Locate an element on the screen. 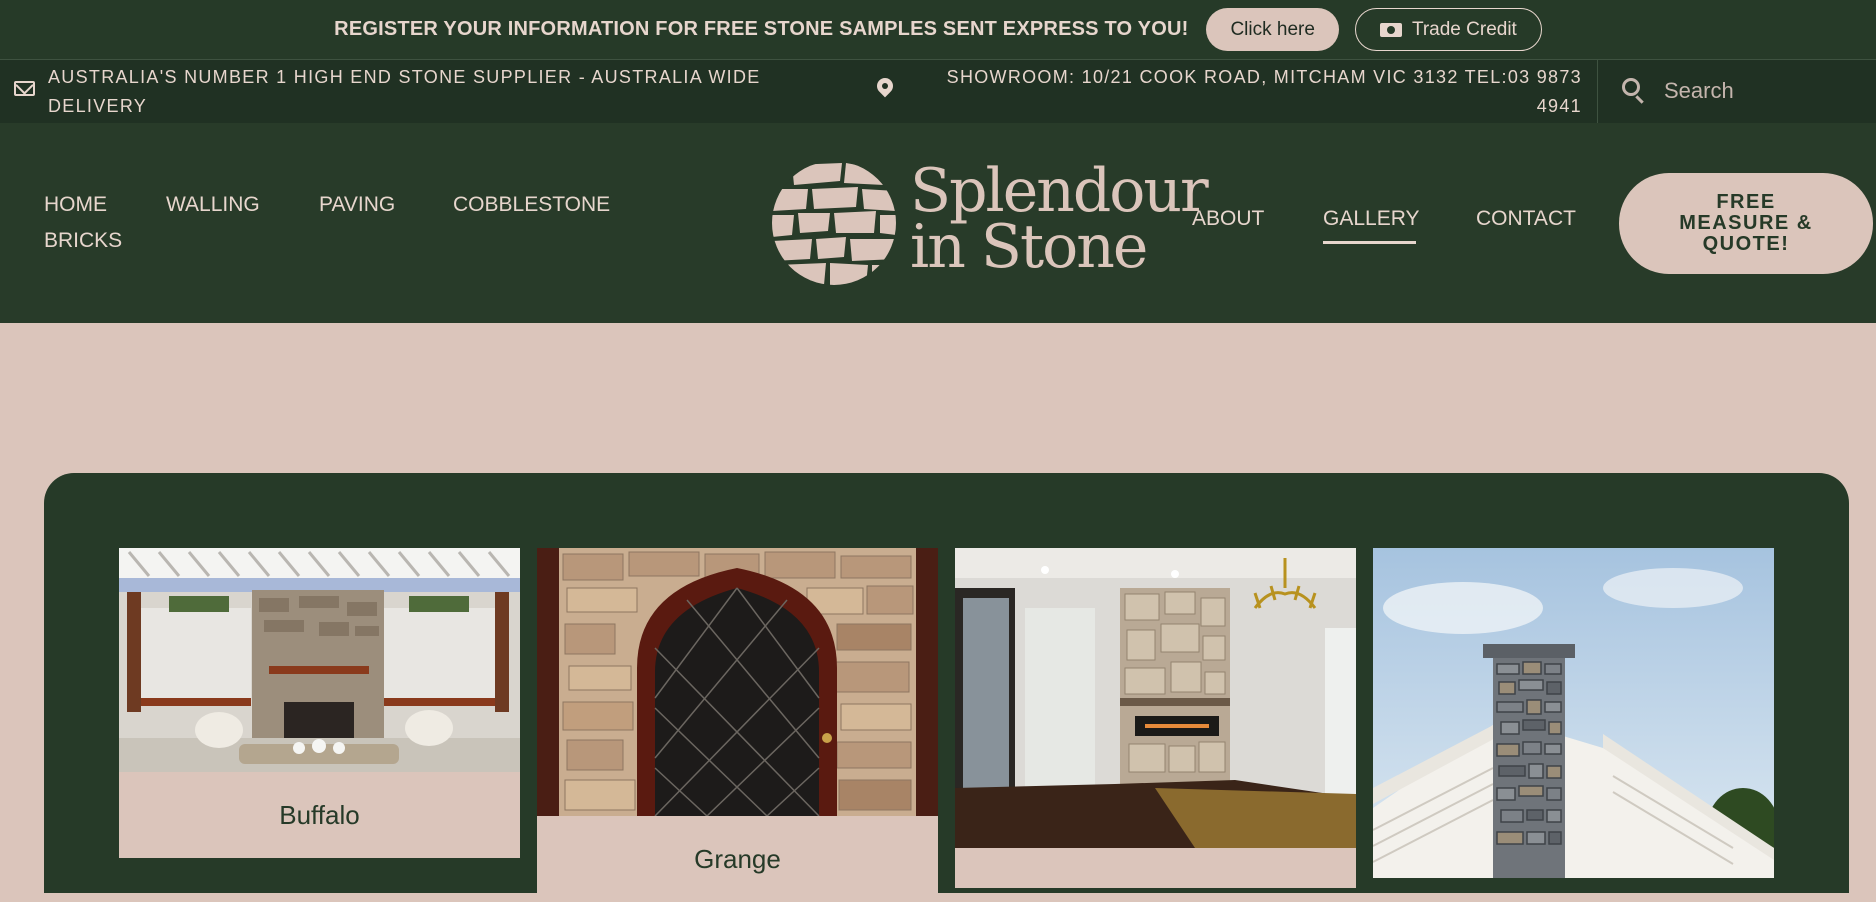  nav-bricks: BRICKS is located at coordinates (83, 241).